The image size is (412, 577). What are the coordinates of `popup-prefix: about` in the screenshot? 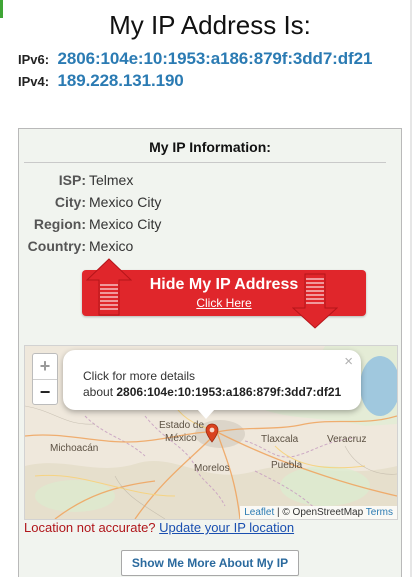 It's located at (98, 392).